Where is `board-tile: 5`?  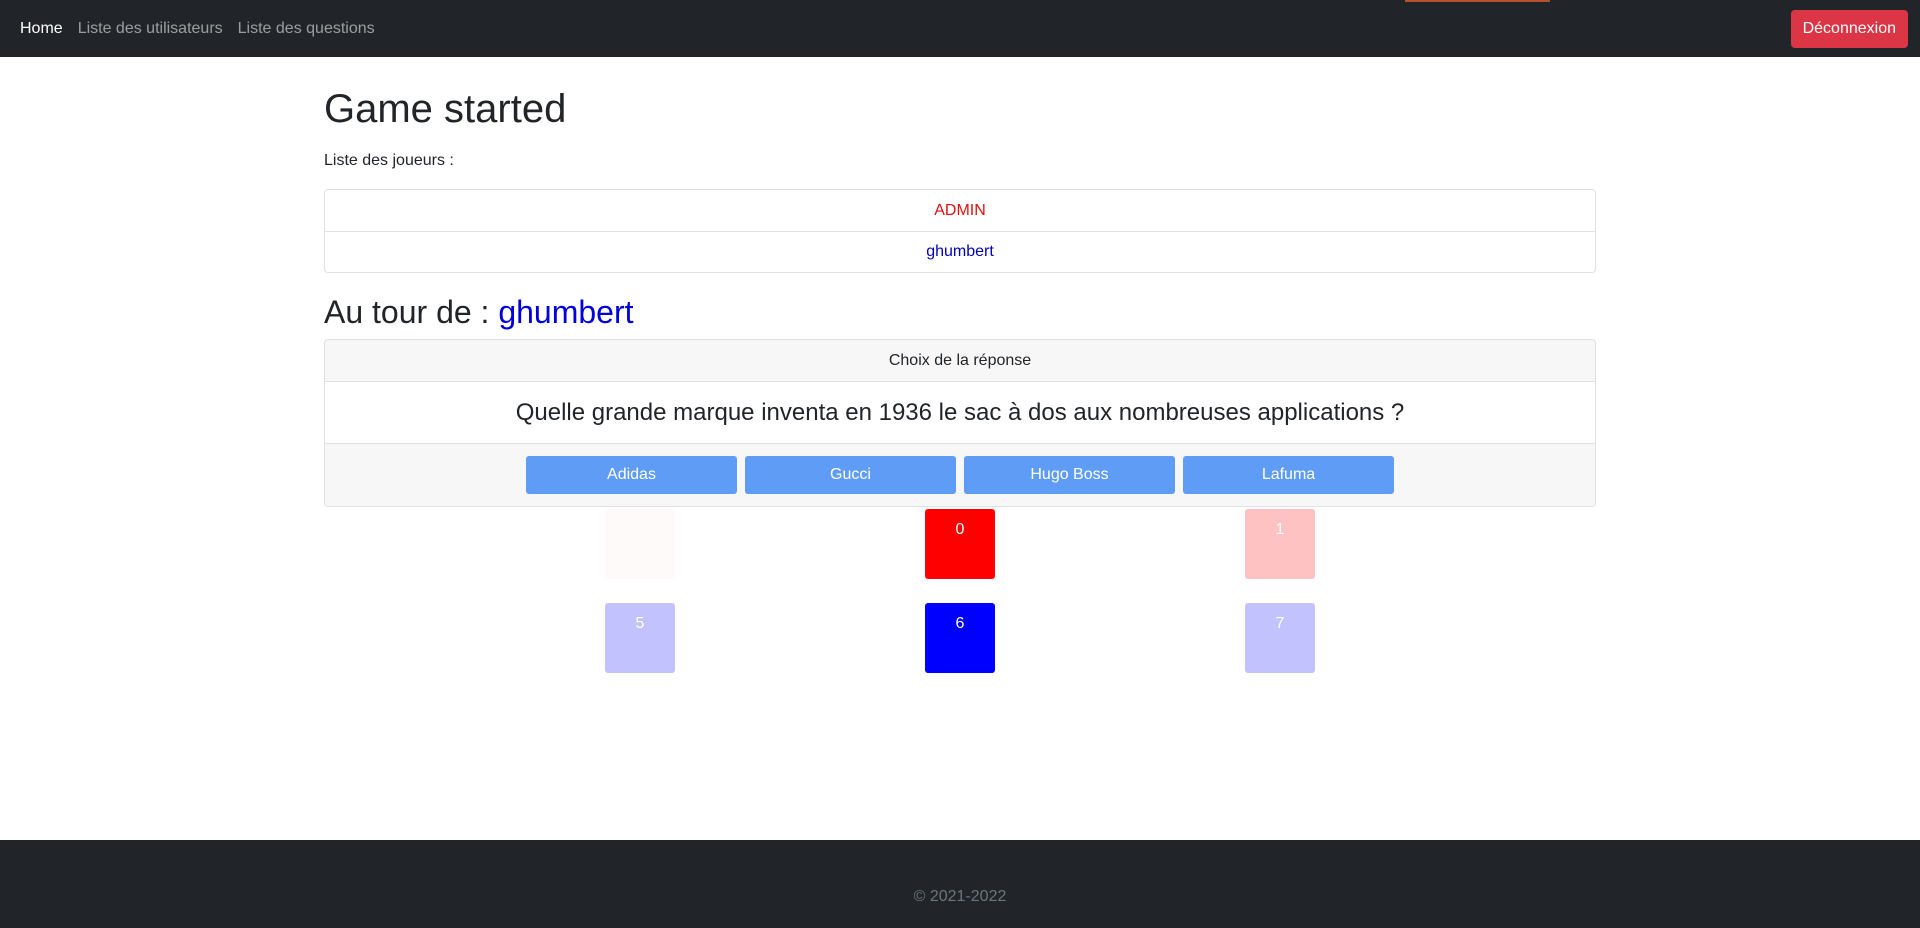
board-tile: 5 is located at coordinates (640, 638).